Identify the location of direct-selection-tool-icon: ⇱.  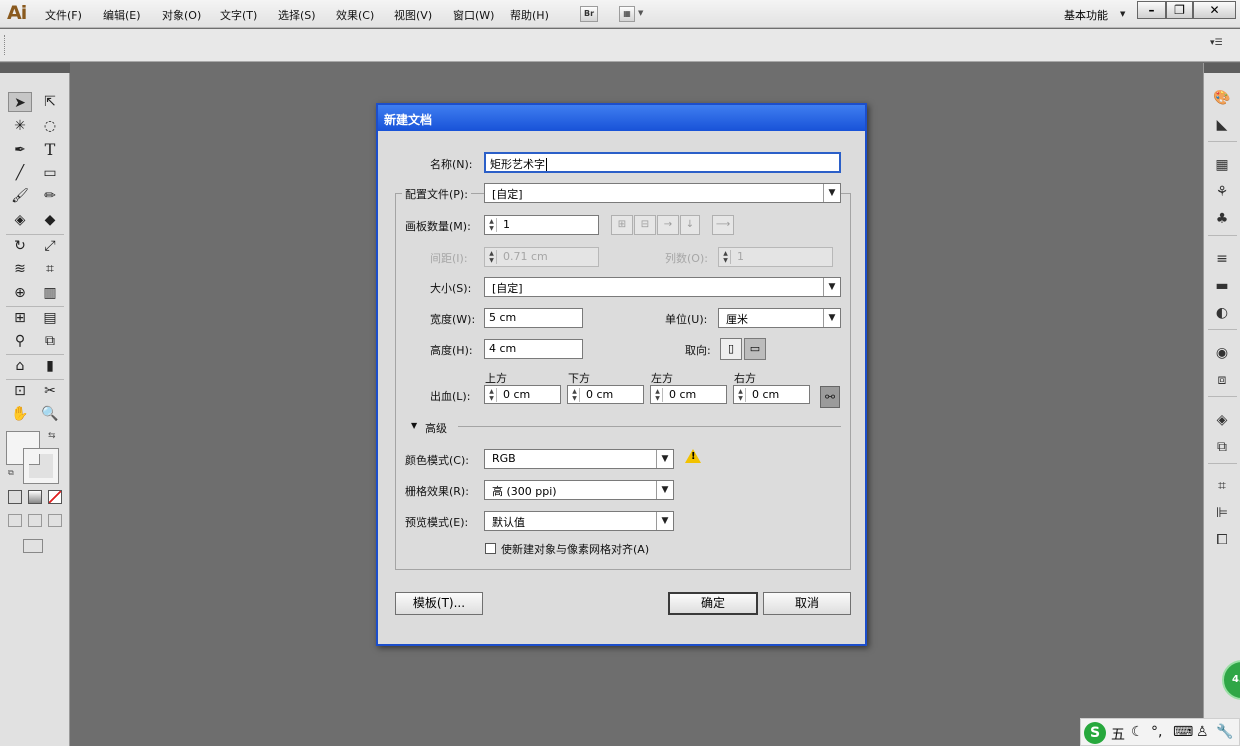
(50, 102).